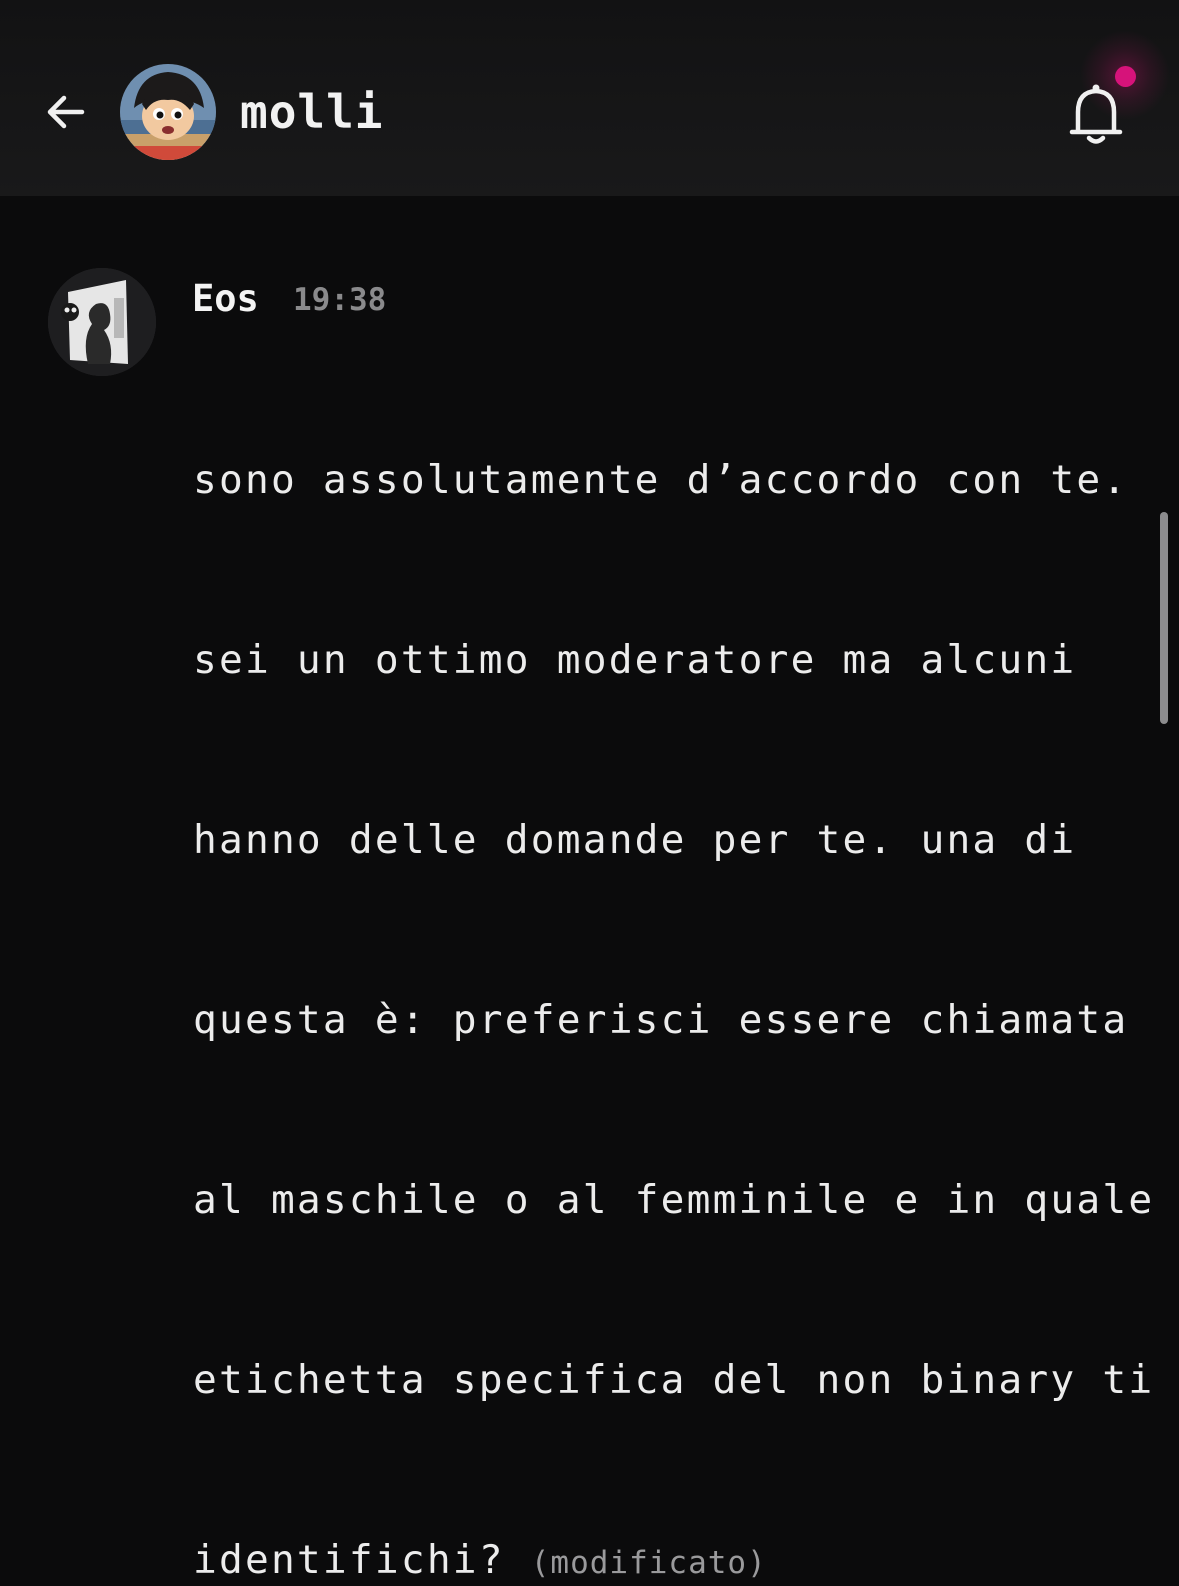 This screenshot has height=1586, width=1179. Describe the element at coordinates (340, 300) in the screenshot. I see `message-timestamp: 19:38` at that location.